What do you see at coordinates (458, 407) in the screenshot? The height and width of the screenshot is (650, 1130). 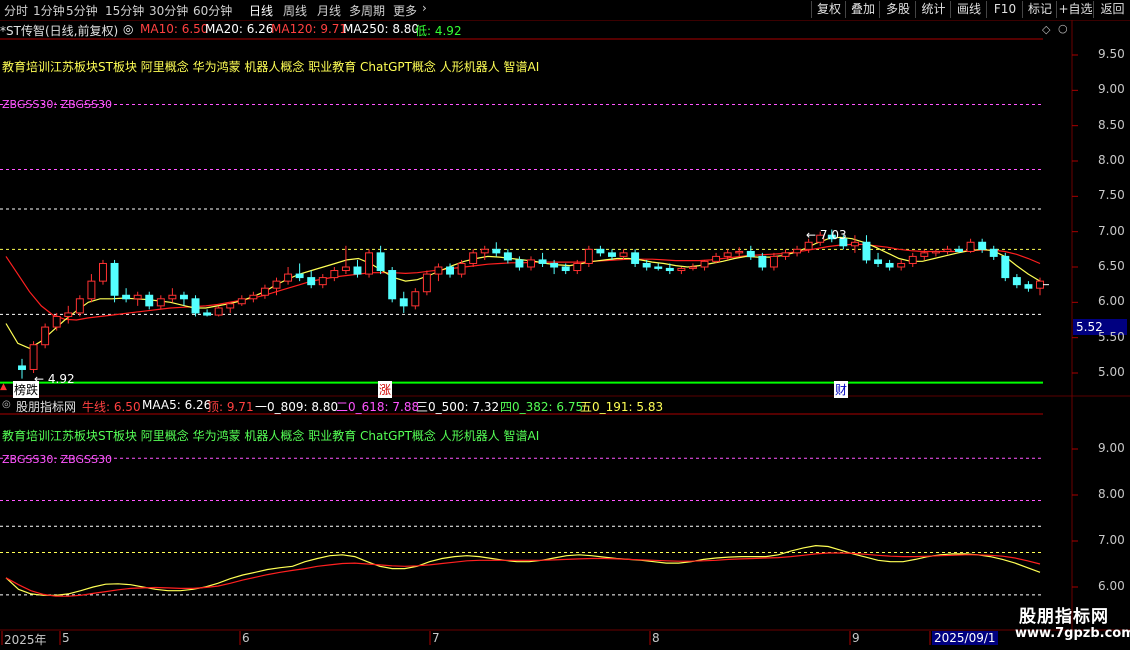 I see `l3-label: 三0_500: 7.32` at bounding box center [458, 407].